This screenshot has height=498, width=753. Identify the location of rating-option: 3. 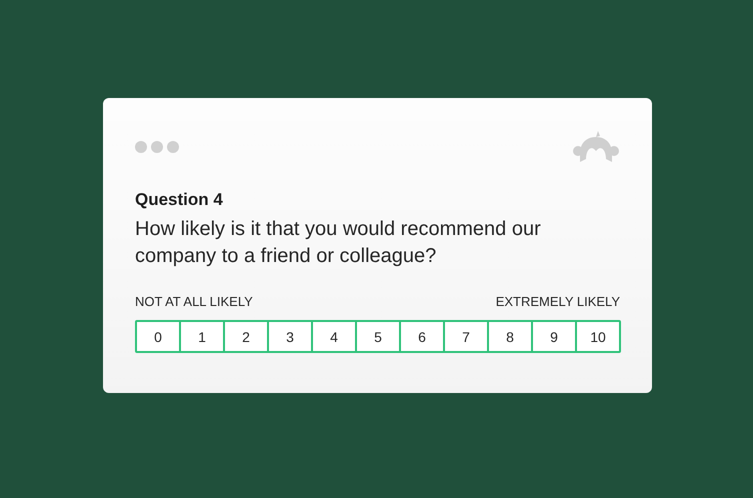
(289, 336).